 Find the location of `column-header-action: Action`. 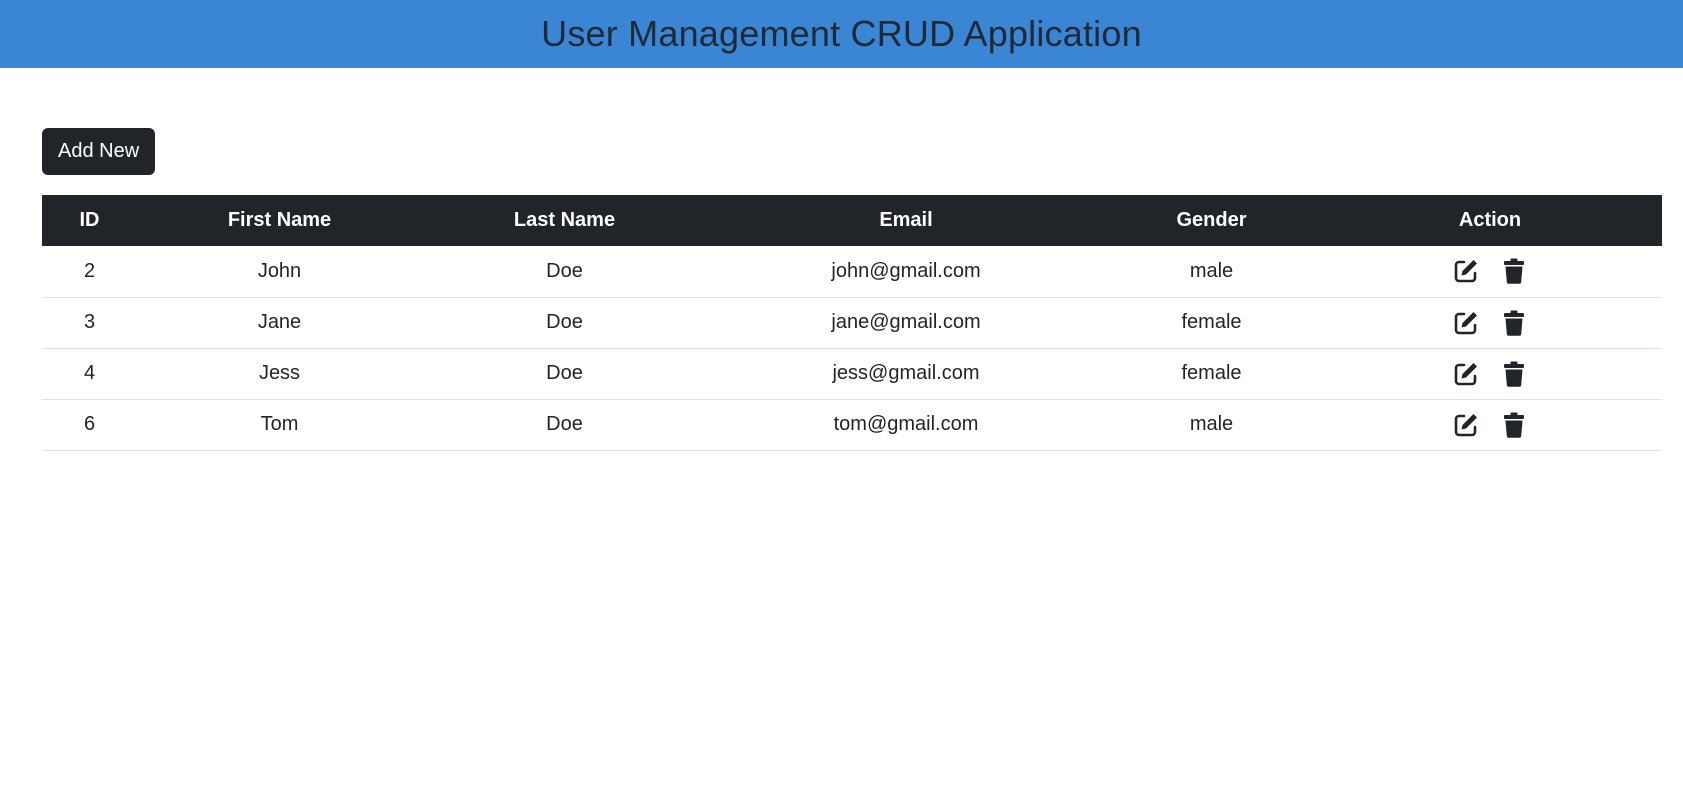

column-header-action: Action is located at coordinates (1490, 220).